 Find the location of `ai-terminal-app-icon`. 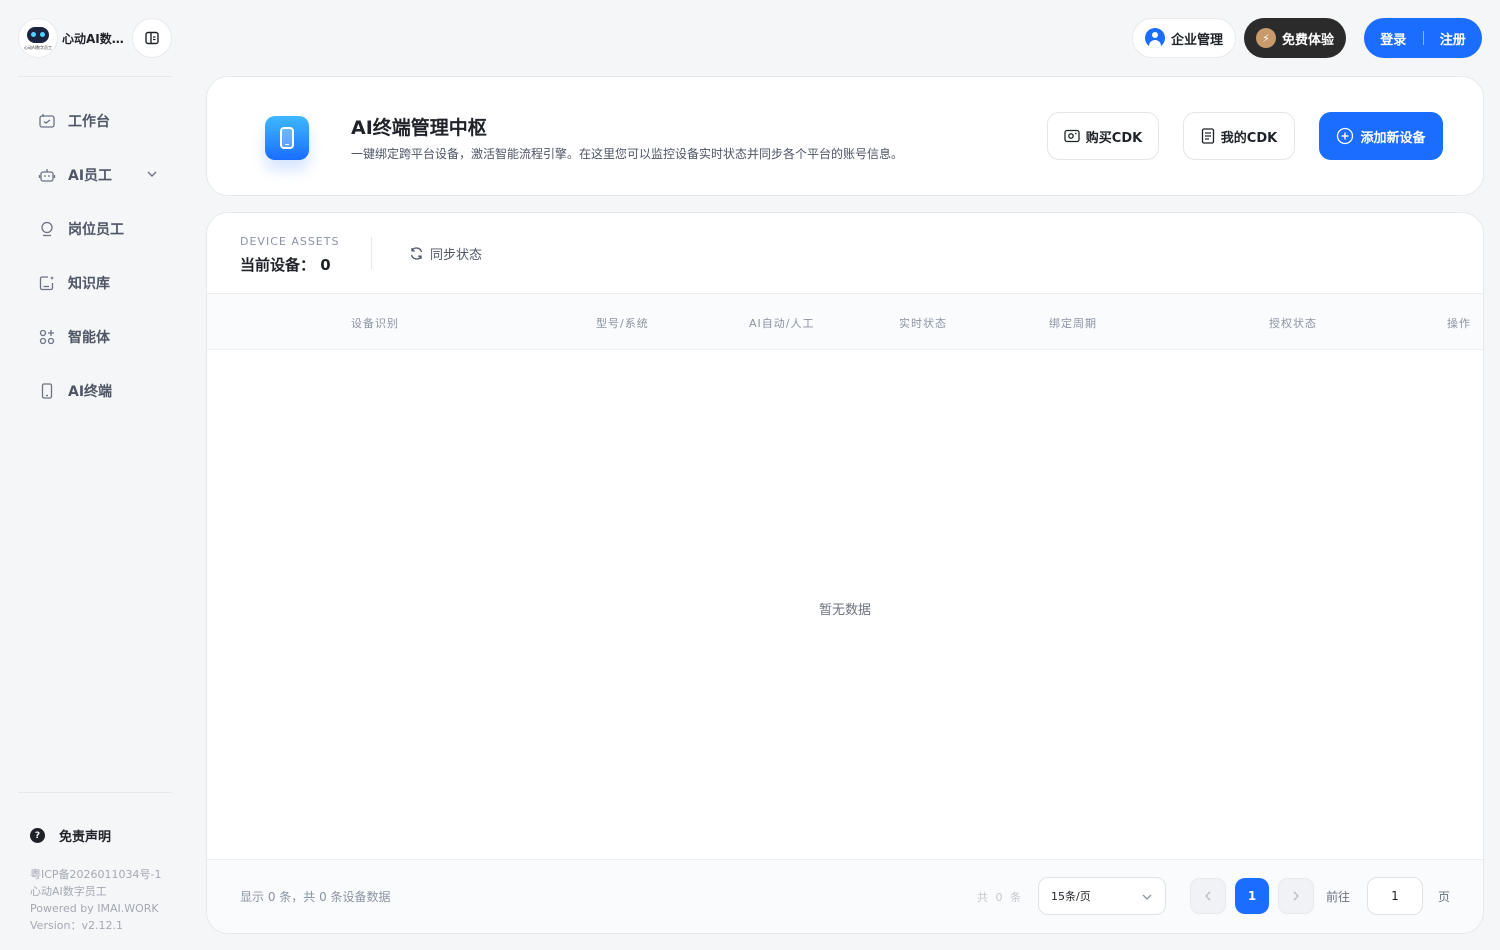

ai-terminal-app-icon is located at coordinates (287, 138).